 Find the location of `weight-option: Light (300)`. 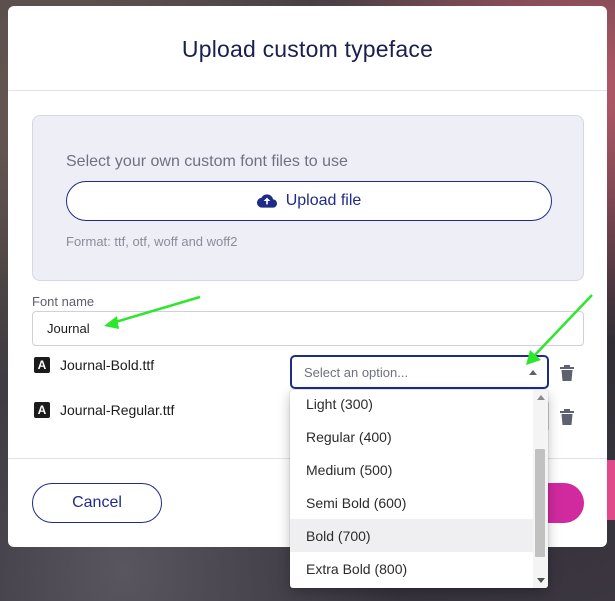

weight-option: Light (300) is located at coordinates (411, 405).